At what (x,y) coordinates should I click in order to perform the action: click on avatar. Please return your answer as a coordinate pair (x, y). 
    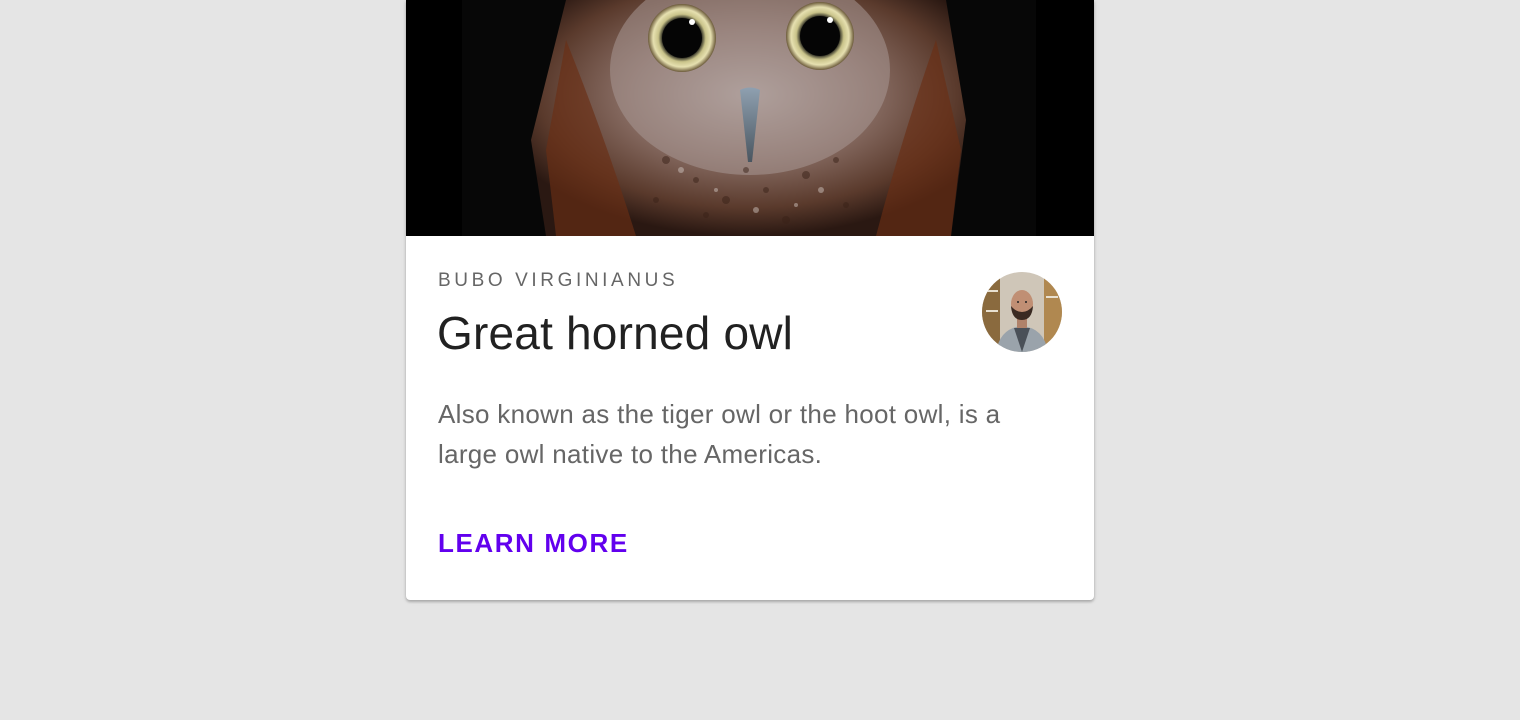
    Looking at the image, I should click on (1022, 312).